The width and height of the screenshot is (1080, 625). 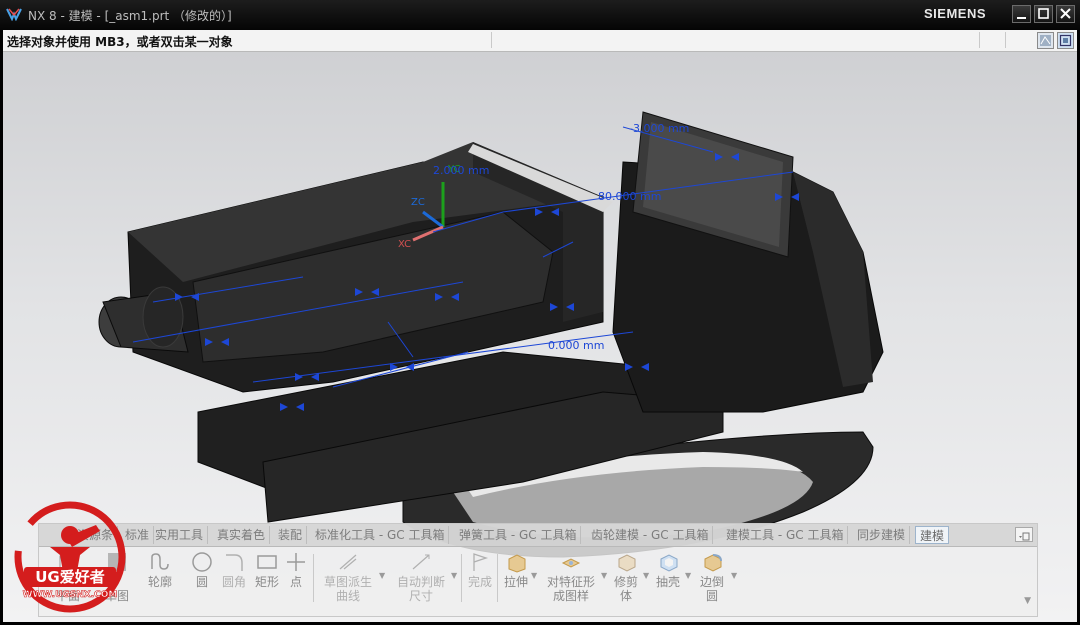 I want to click on minimize-icon, so click(x=1021, y=18).